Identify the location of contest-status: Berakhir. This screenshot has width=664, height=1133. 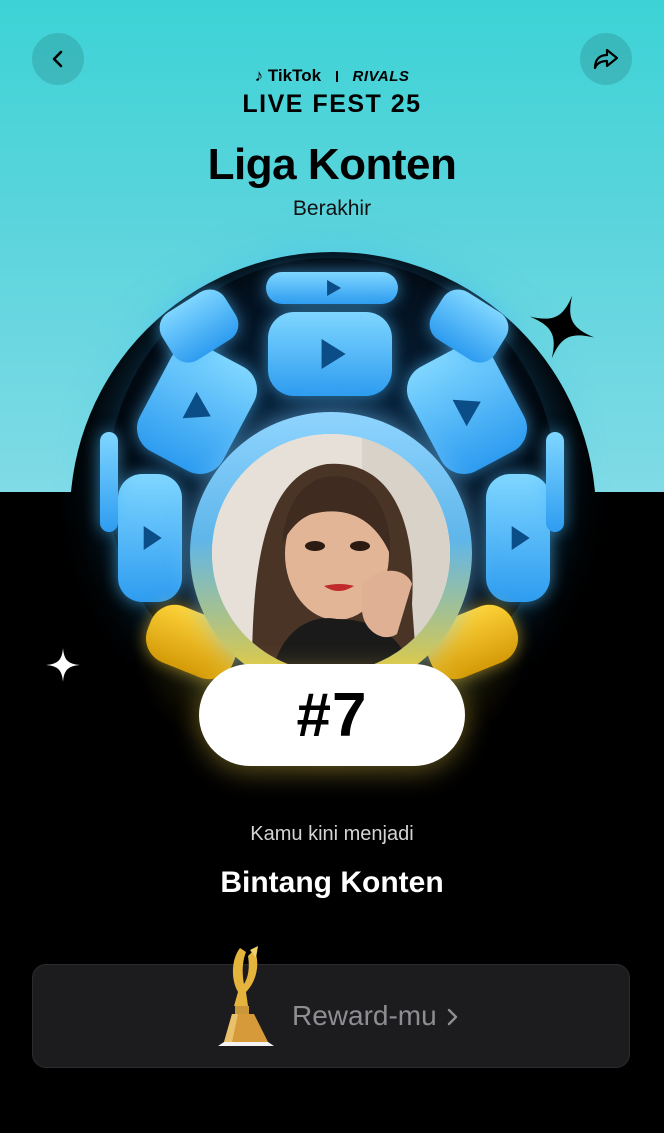
(332, 208).